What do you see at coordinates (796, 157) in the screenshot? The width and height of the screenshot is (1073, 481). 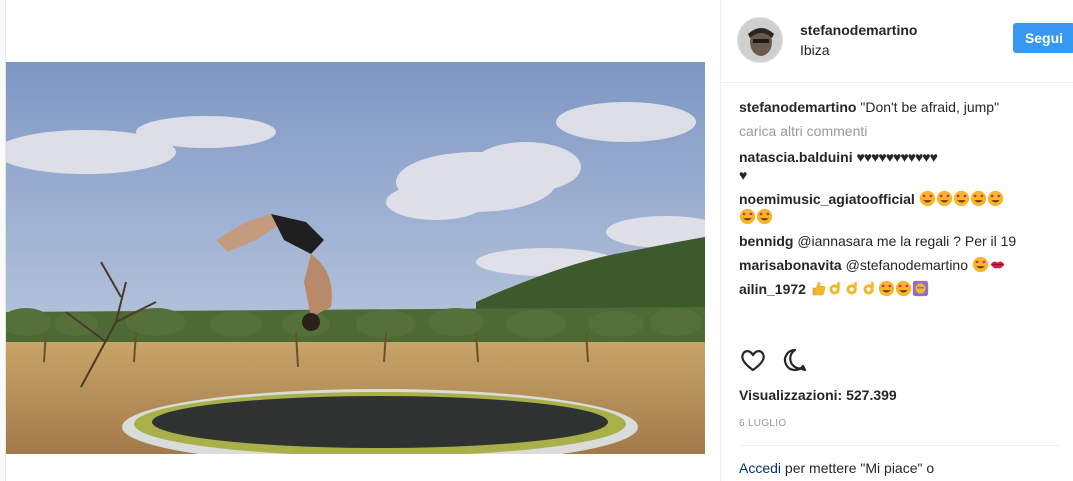 I see `comment-username: natascia.balduini` at bounding box center [796, 157].